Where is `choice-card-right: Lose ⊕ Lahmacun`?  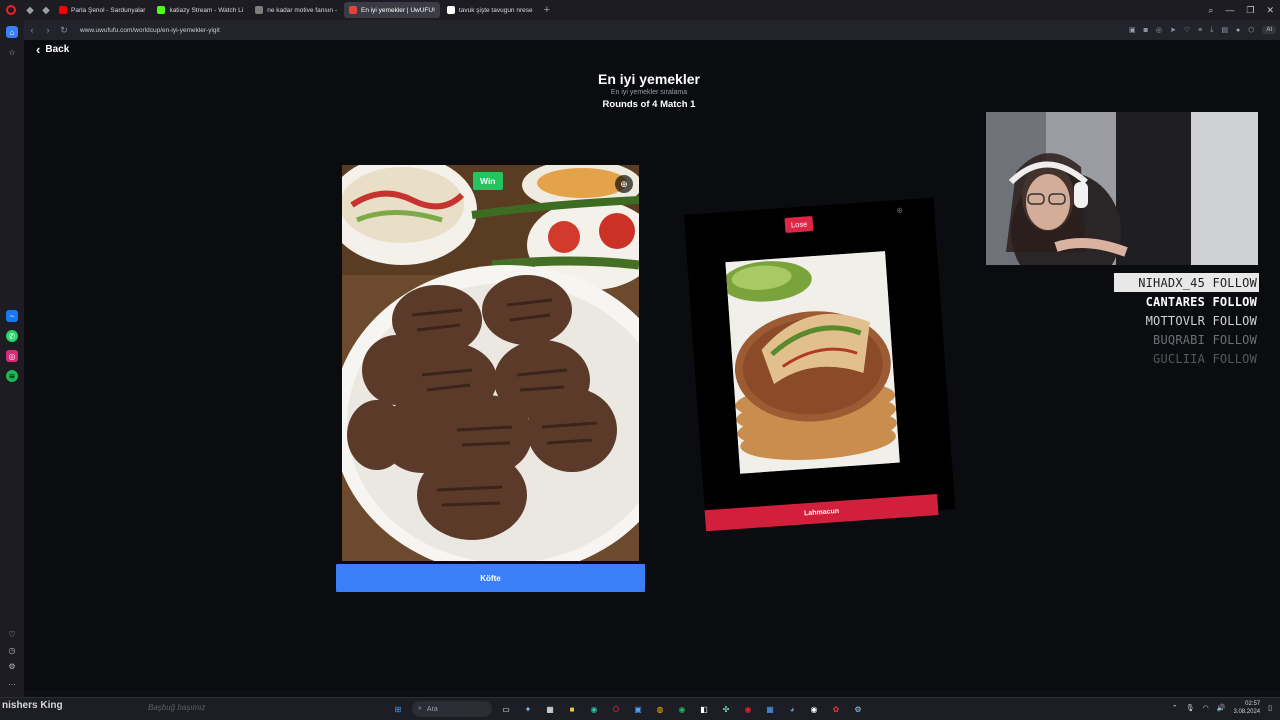
choice-card-right: Lose ⊕ Lahmacun is located at coordinates (820, 364).